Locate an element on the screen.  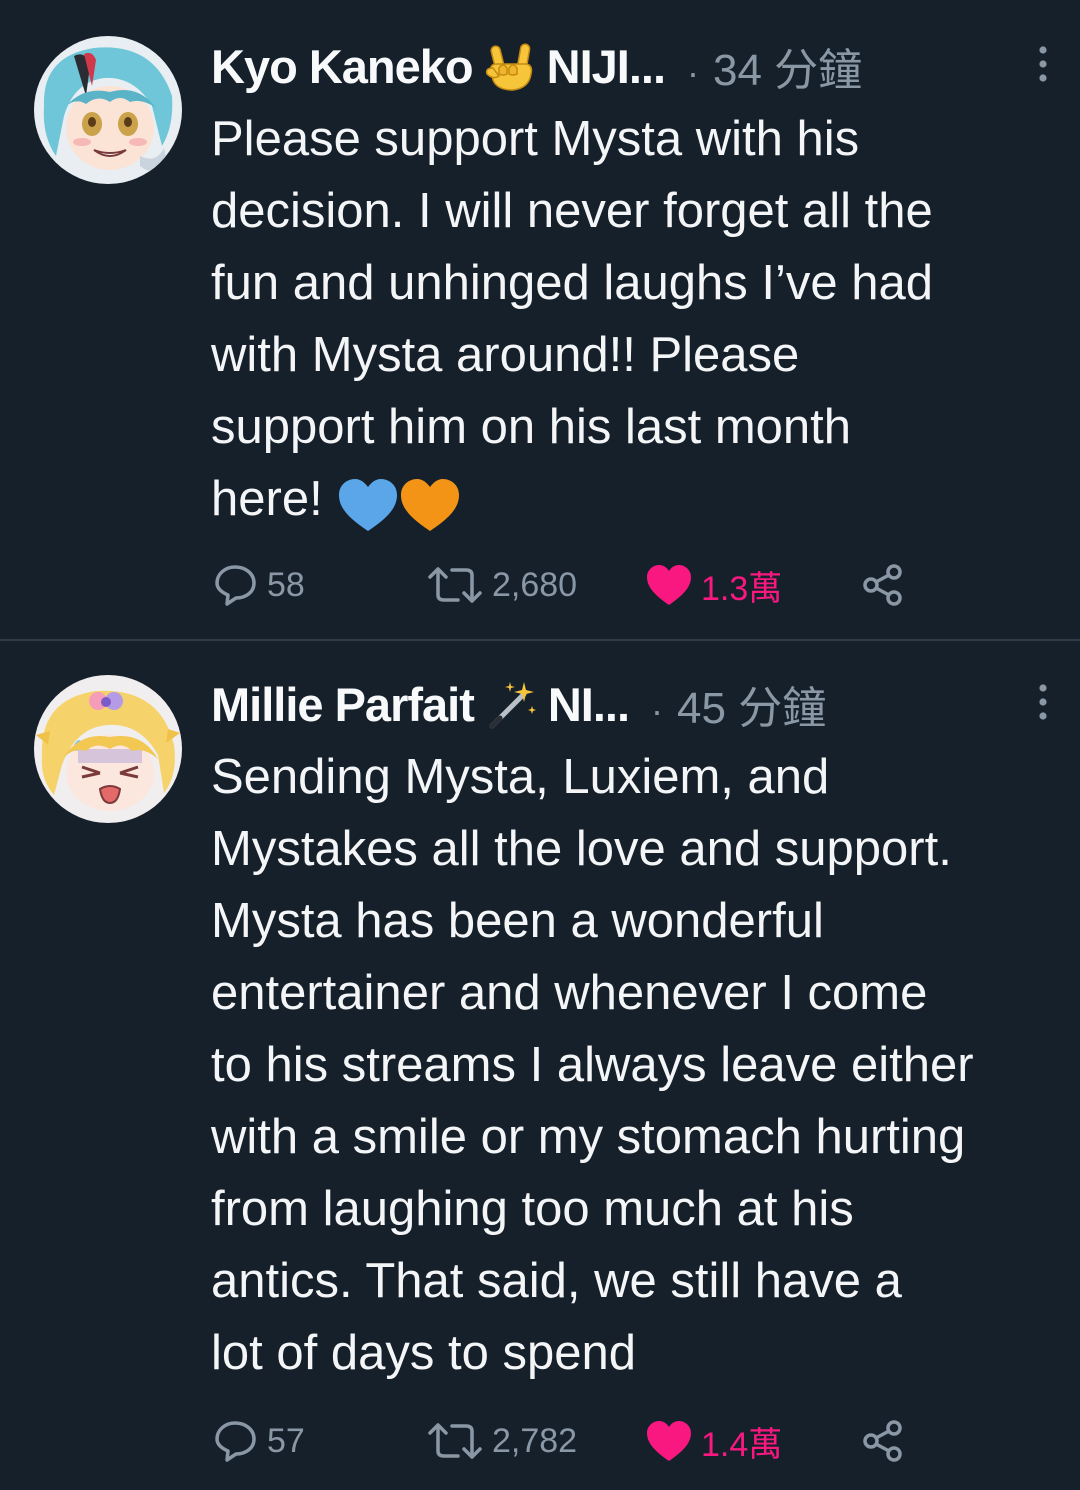
heart-emojis is located at coordinates (399, 502).